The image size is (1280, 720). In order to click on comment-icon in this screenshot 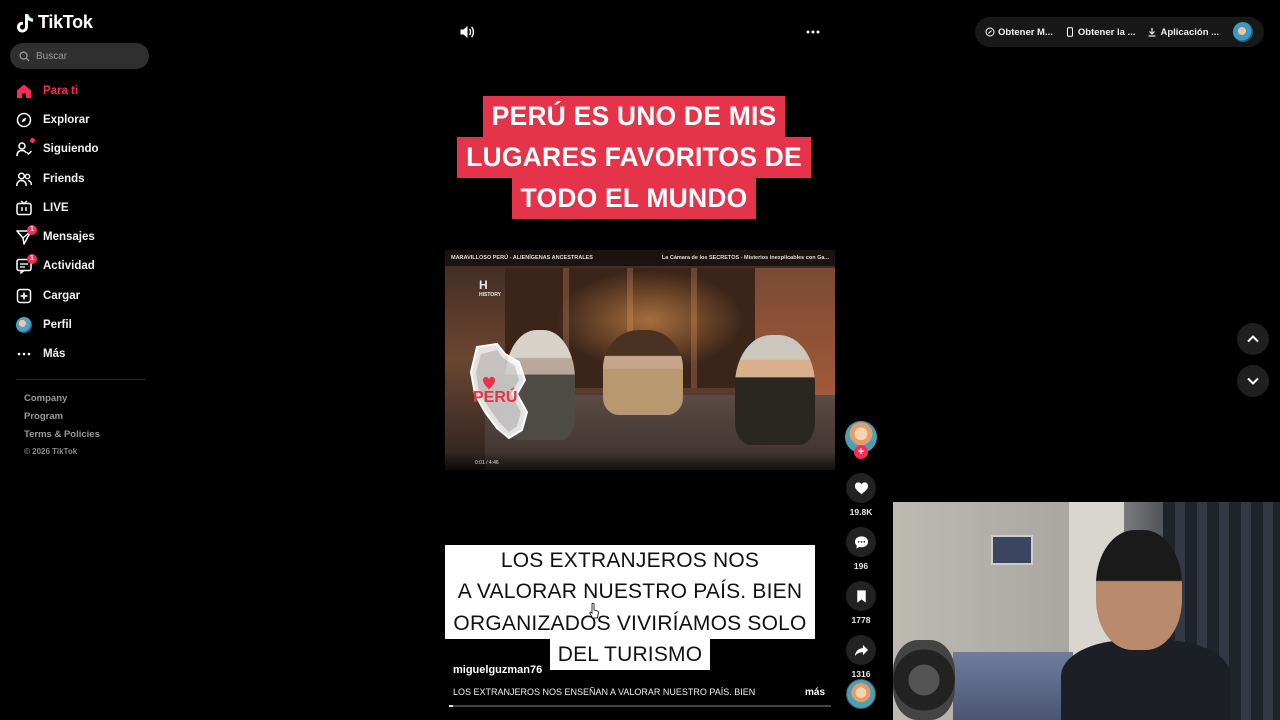, I will do `click(861, 542)`.